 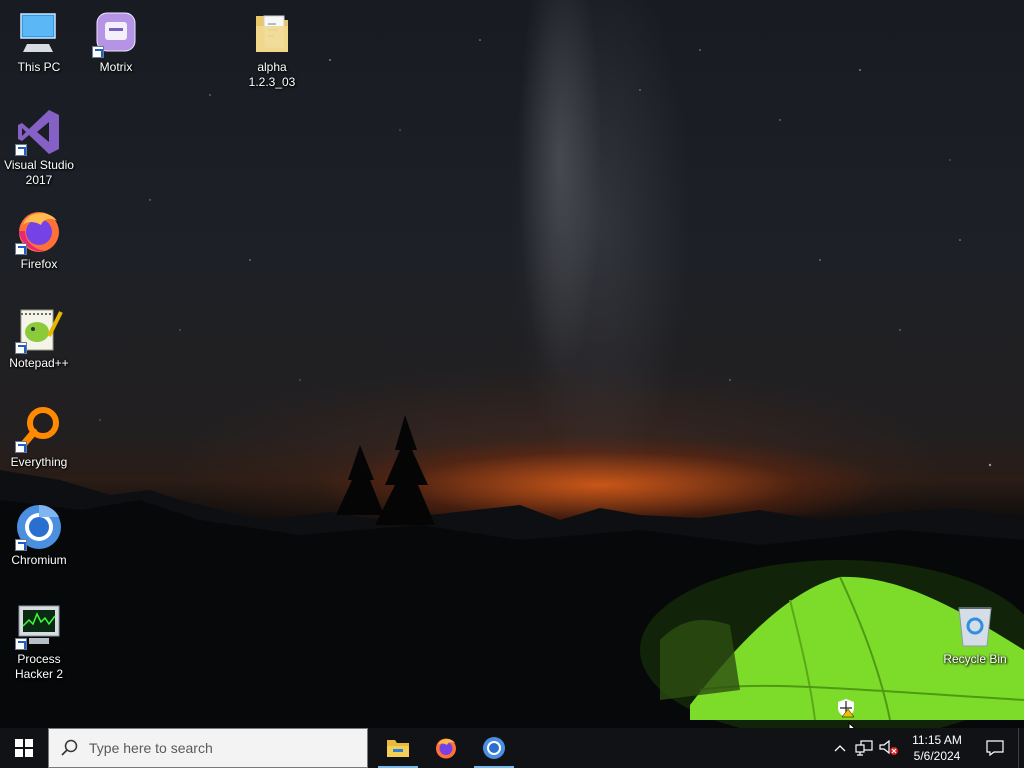 I want to click on windows-logo-icon, so click(x=24, y=748).